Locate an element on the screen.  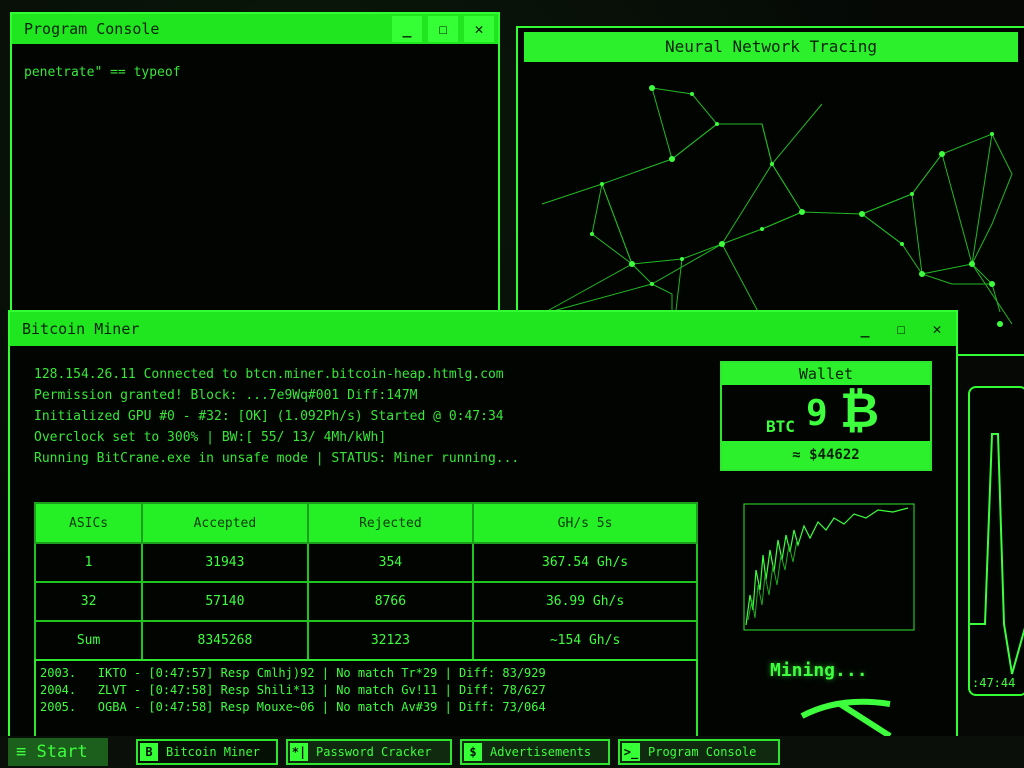
monitor-time: :47:44 is located at coordinates (994, 683).